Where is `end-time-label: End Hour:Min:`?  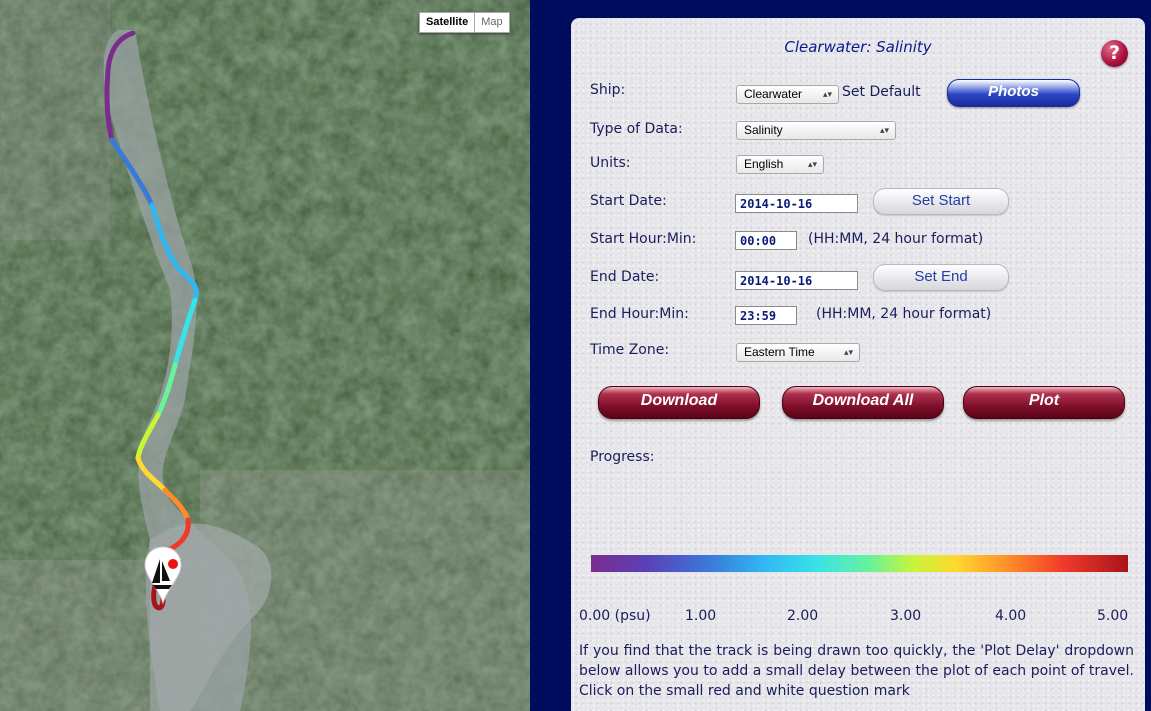 end-time-label: End Hour:Min: is located at coordinates (639, 314).